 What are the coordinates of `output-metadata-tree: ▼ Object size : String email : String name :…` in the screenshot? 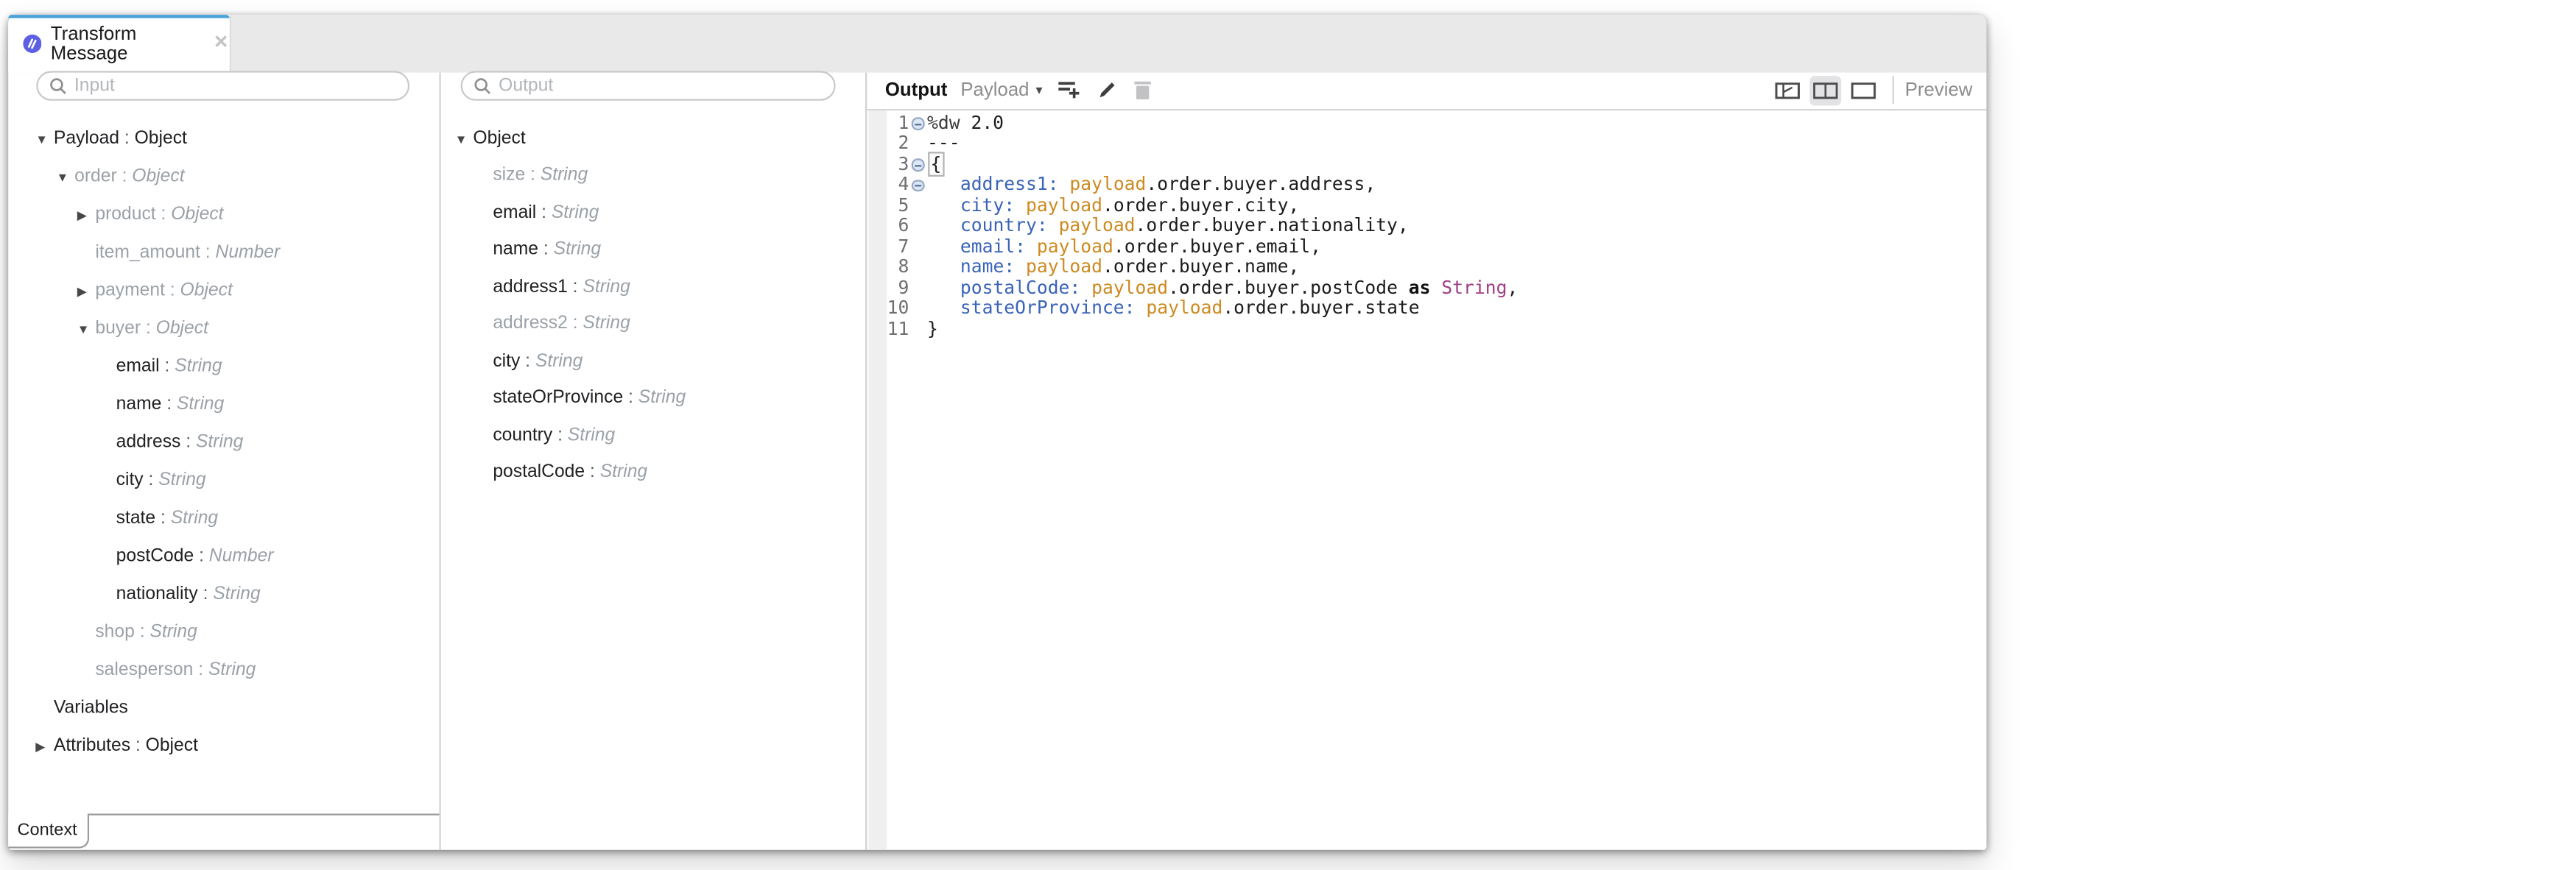 It's located at (649, 306).